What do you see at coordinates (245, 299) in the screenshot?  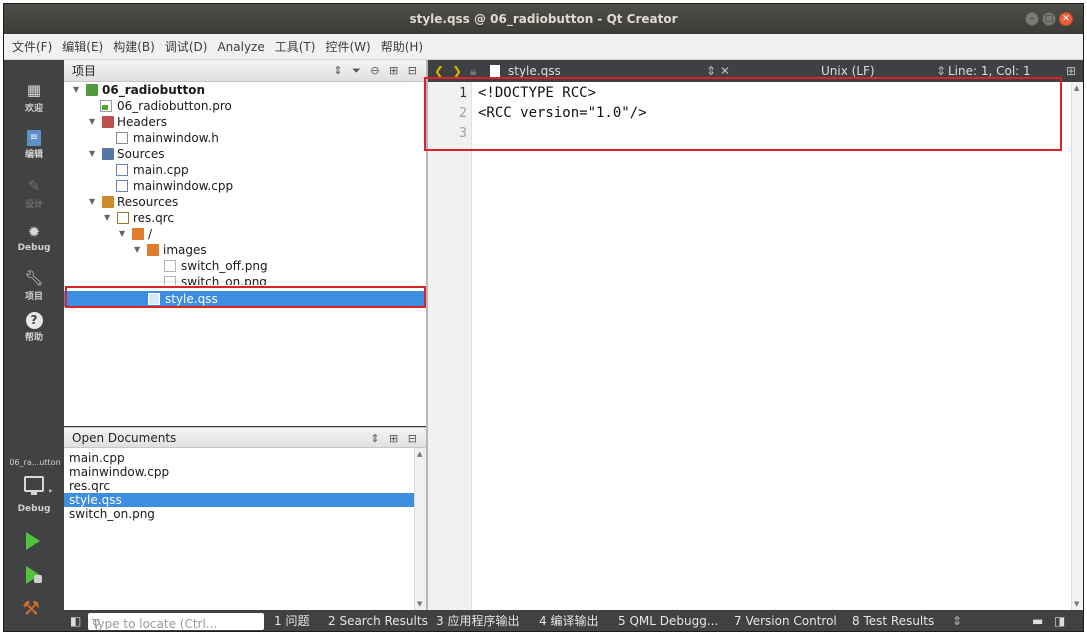 I see `tree-item-style-qss: style.qss` at bounding box center [245, 299].